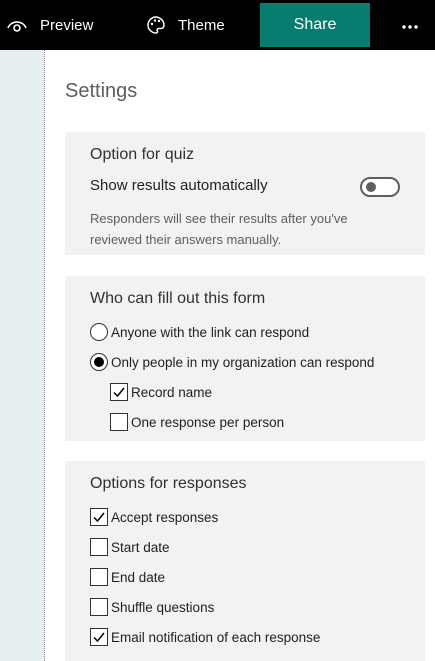 The width and height of the screenshot is (435, 661). Describe the element at coordinates (172, 392) in the screenshot. I see `checkbox-label: Record name` at that location.